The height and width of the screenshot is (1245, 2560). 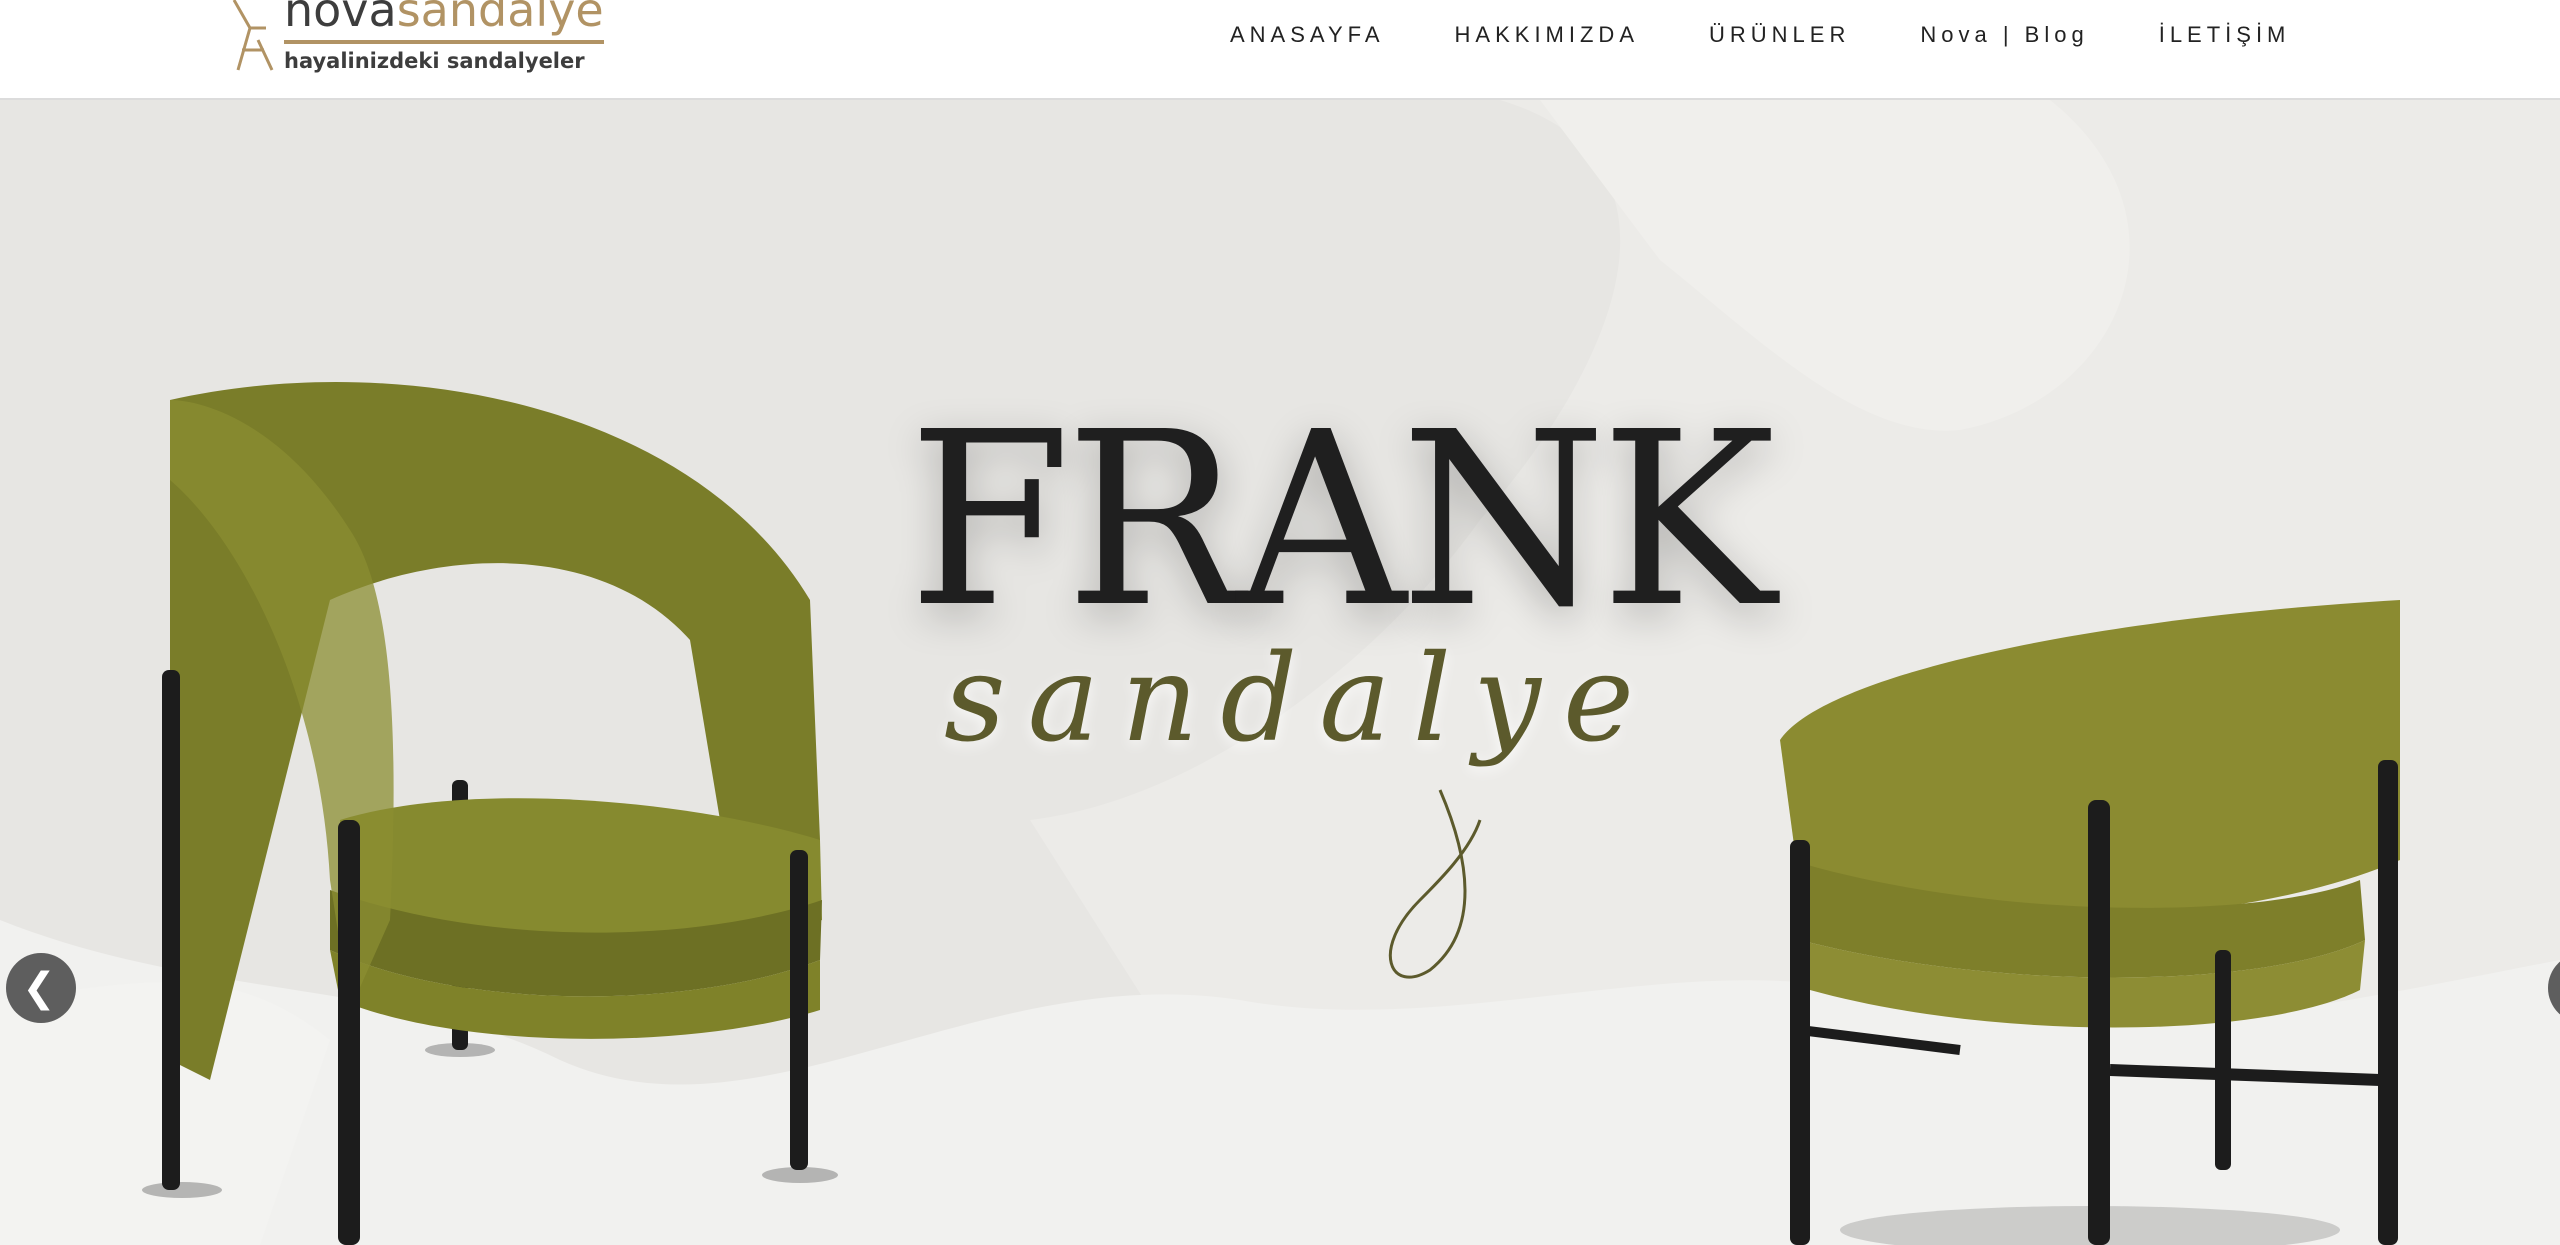 What do you see at coordinates (253, 35) in the screenshot?
I see `chair-logo-icon` at bounding box center [253, 35].